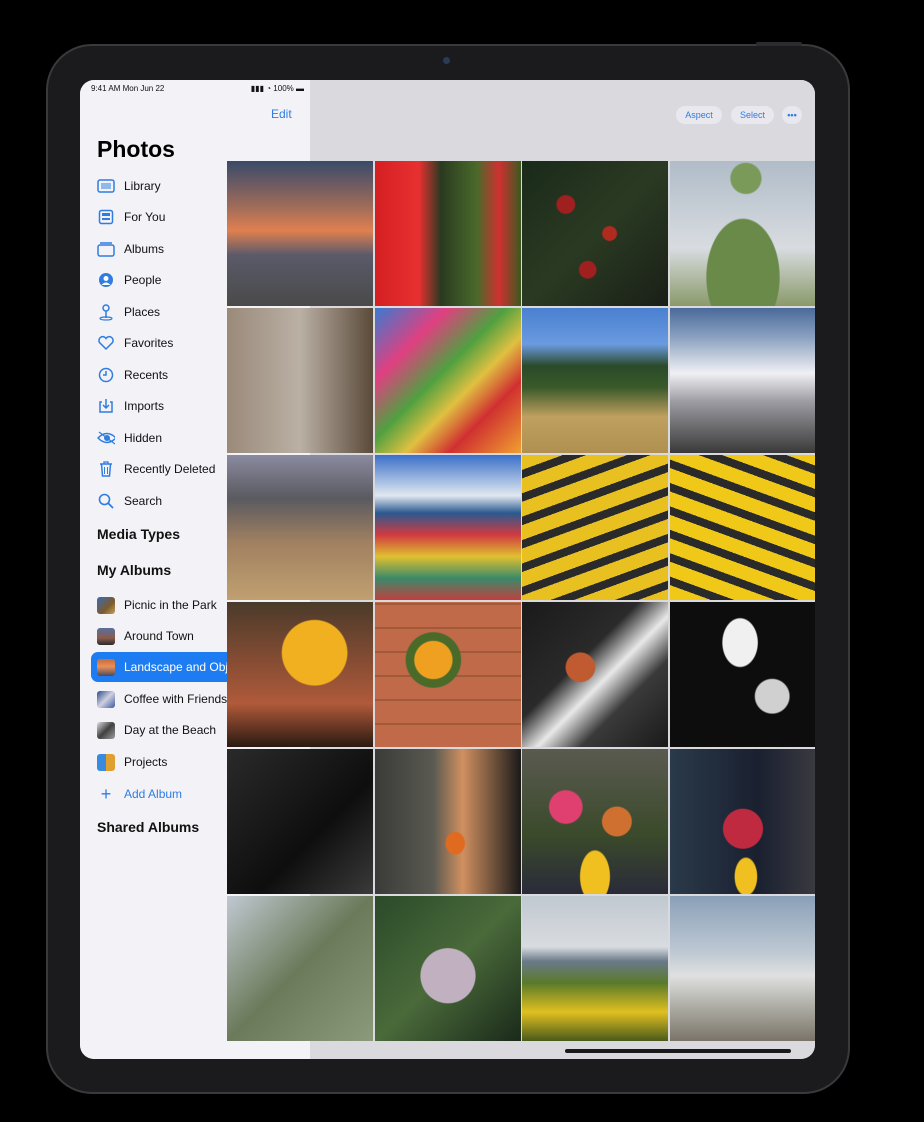 This screenshot has height=1122, width=924. I want to click on import-icon, so click(106, 406).